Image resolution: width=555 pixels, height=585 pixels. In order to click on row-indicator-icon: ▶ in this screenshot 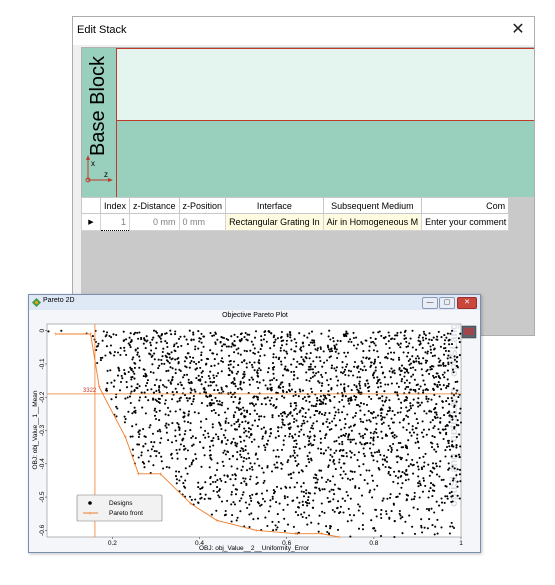, I will do `click(91, 222)`.